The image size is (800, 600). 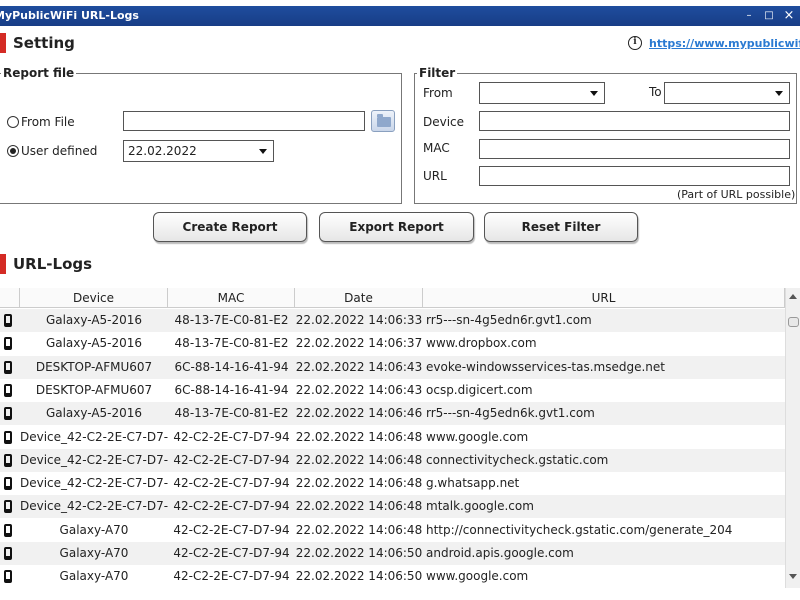 What do you see at coordinates (231, 298) in the screenshot?
I see `column-header-mac: MAC` at bounding box center [231, 298].